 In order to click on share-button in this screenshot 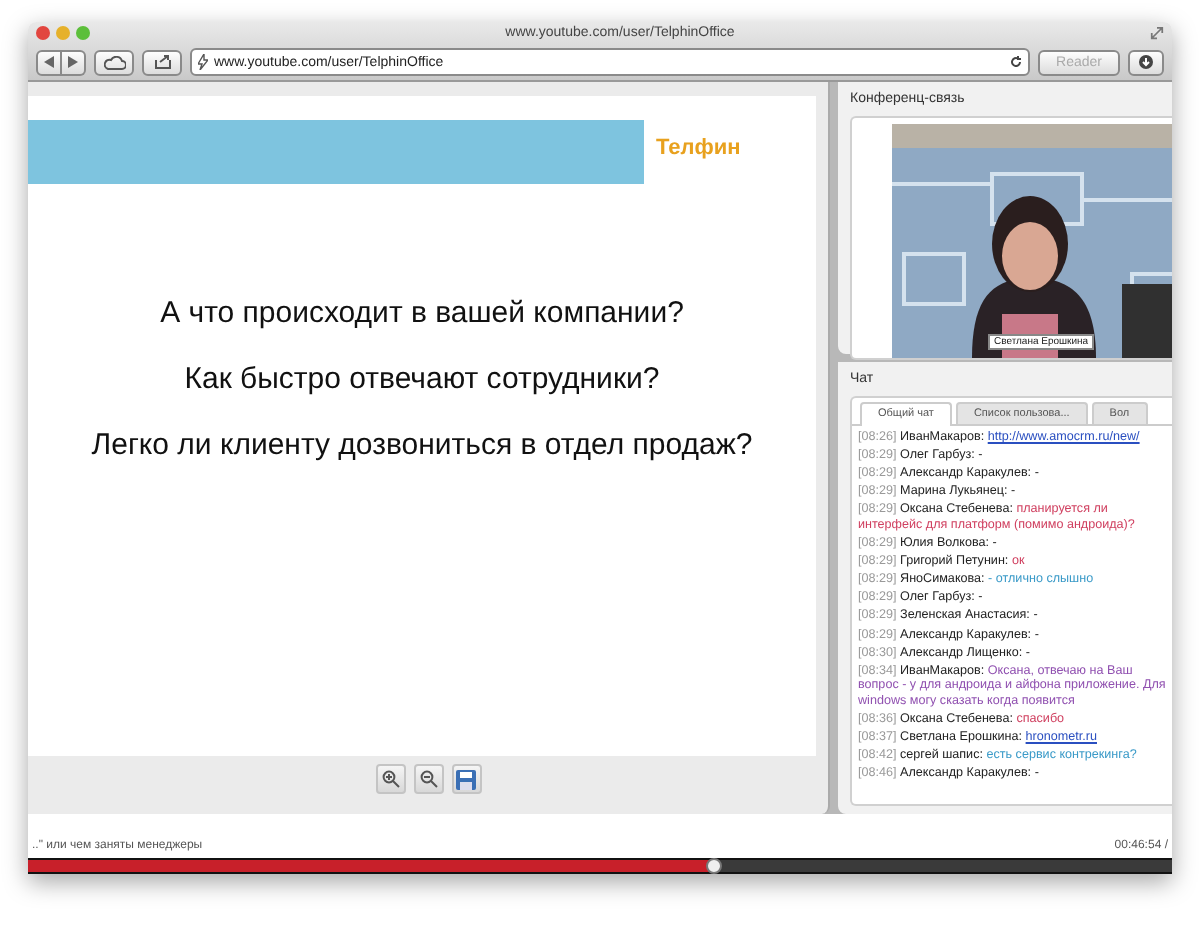, I will do `click(162, 62)`.